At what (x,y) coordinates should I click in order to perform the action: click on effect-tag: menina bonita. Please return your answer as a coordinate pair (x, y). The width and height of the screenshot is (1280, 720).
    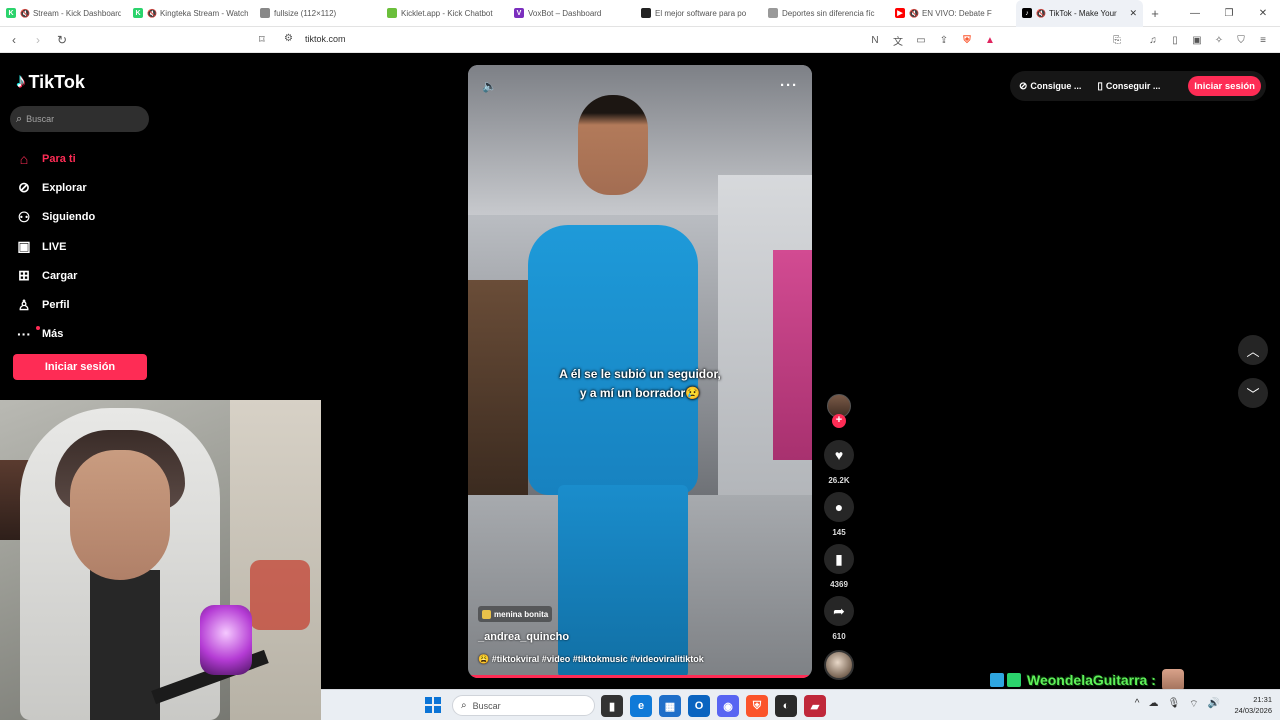
    Looking at the image, I should click on (515, 614).